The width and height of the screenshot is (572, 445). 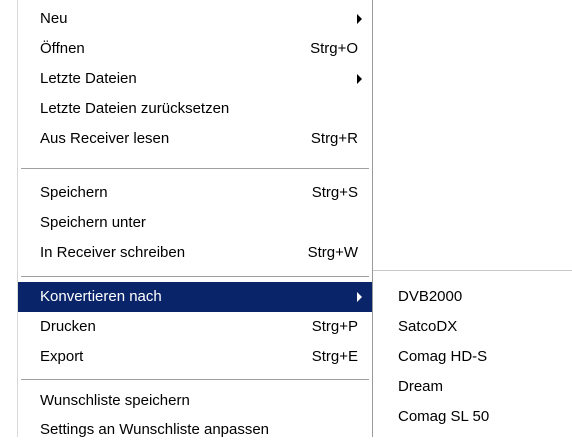 What do you see at coordinates (195, 49) in the screenshot?
I see `menu-item-open: Öffnen Strg+O` at bounding box center [195, 49].